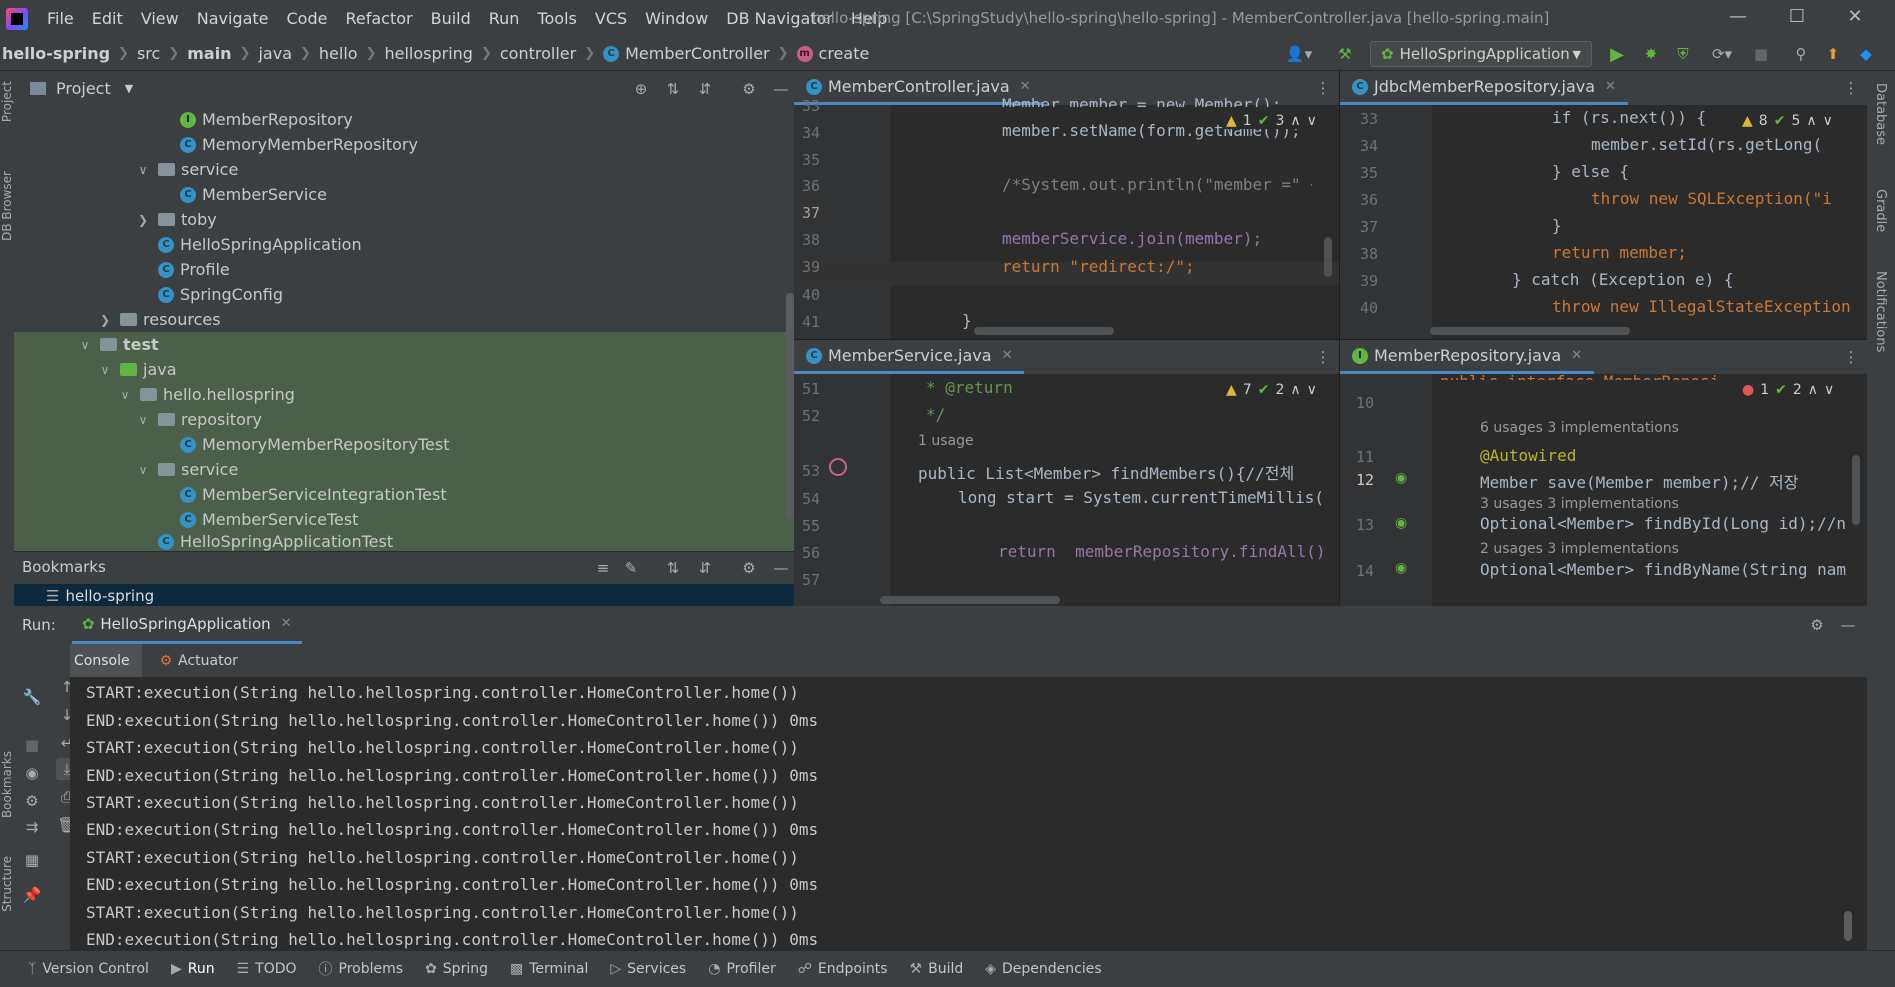 The image size is (1895, 987). Describe the element at coordinates (404, 469) in the screenshot. I see `tree-item: ∨ service` at that location.